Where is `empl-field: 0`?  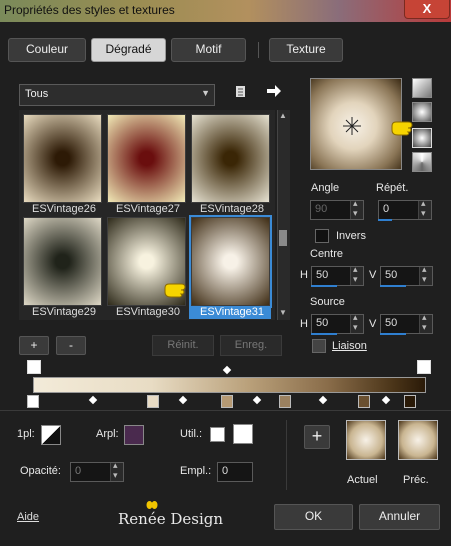
empl-field: 0 is located at coordinates (235, 472).